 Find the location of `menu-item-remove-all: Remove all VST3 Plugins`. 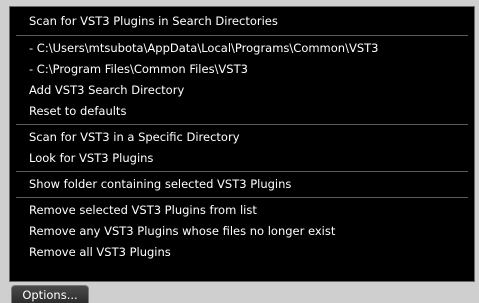

menu-item-remove-all: Remove all VST3 Plugins is located at coordinates (242, 252).